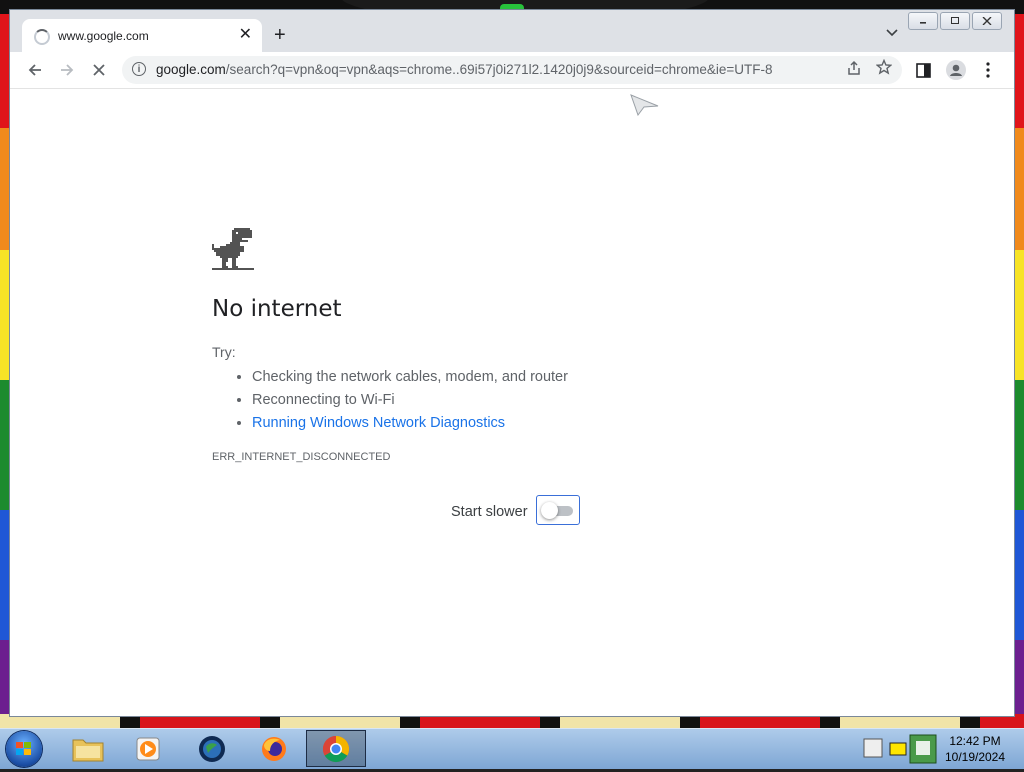 This screenshot has width=1024, height=772. I want to click on start-slower-control: Start slower, so click(507, 512).